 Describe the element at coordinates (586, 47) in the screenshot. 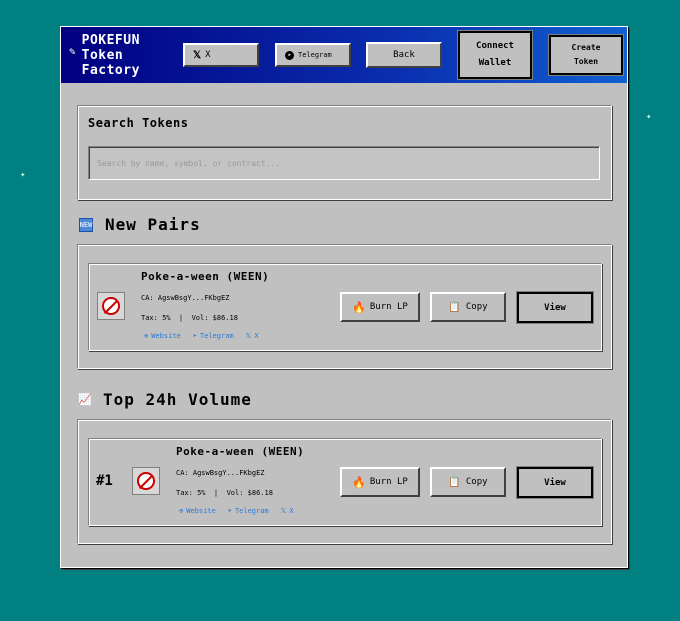

I see `create-label: Create` at that location.